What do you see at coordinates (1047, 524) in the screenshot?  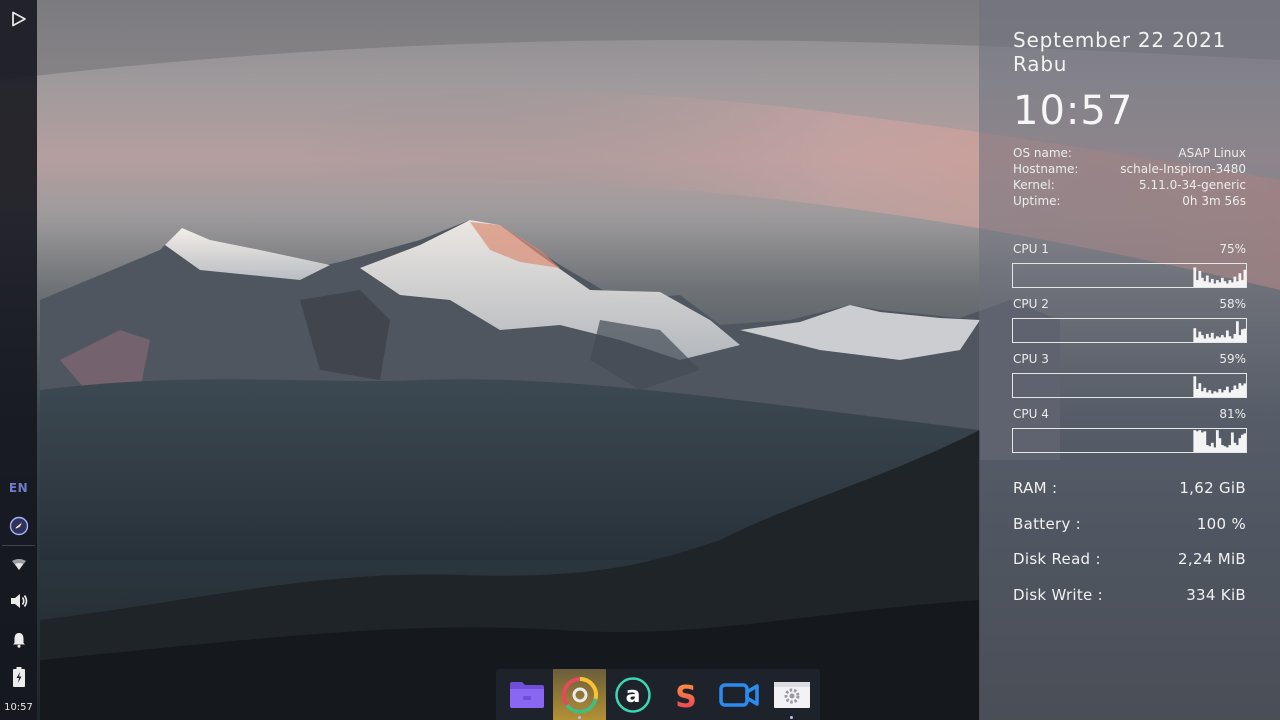 I see `stat-key: Battery :` at bounding box center [1047, 524].